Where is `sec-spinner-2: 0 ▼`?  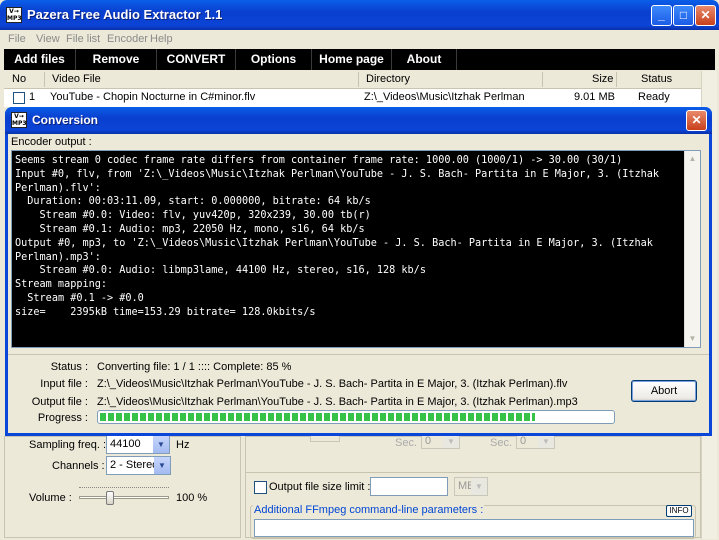
sec-spinner-2: 0 ▼ is located at coordinates (535, 441).